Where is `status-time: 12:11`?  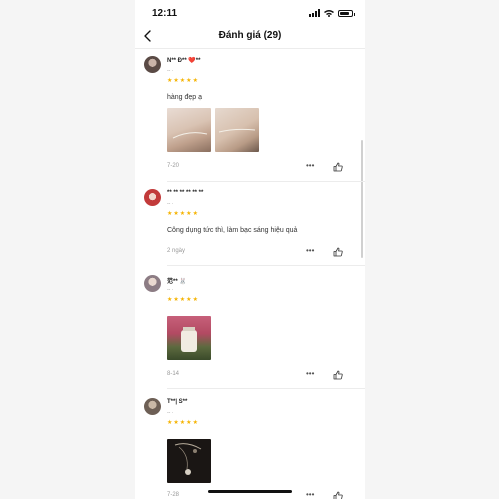
status-time: 12:11 is located at coordinates (165, 13).